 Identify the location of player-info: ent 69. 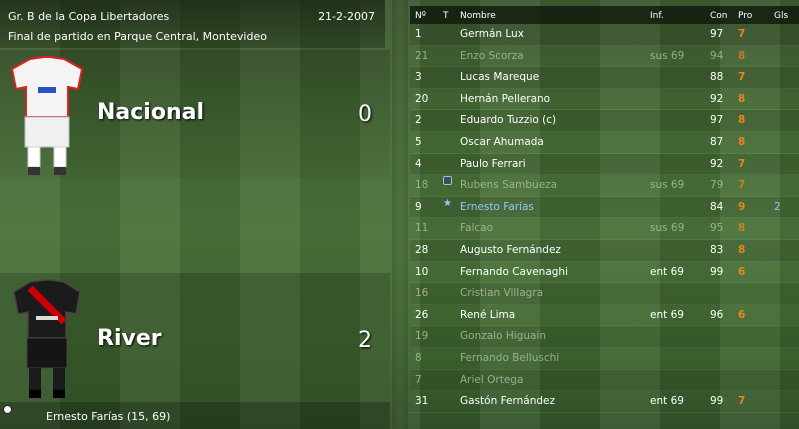
(667, 314).